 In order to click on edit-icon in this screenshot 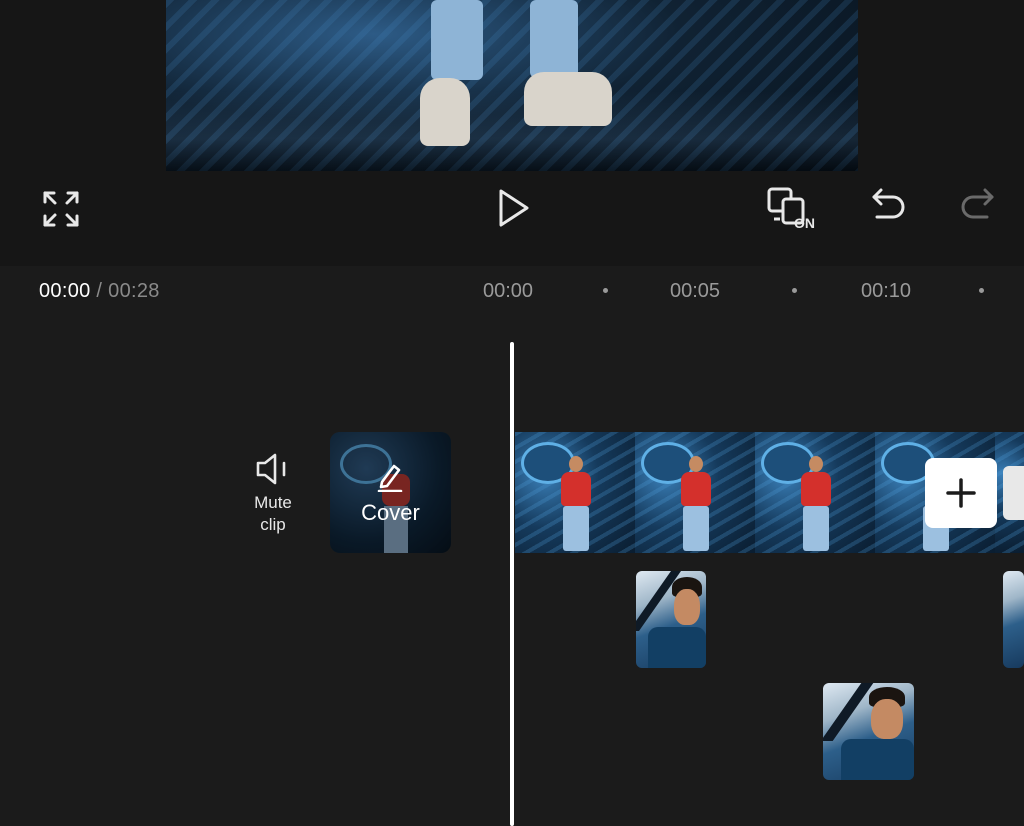, I will do `click(390, 478)`.